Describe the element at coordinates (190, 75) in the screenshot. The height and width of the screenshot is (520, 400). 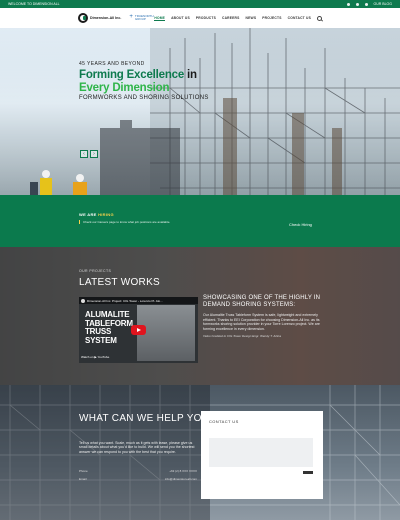
I see `headline-part-2: in` at that location.